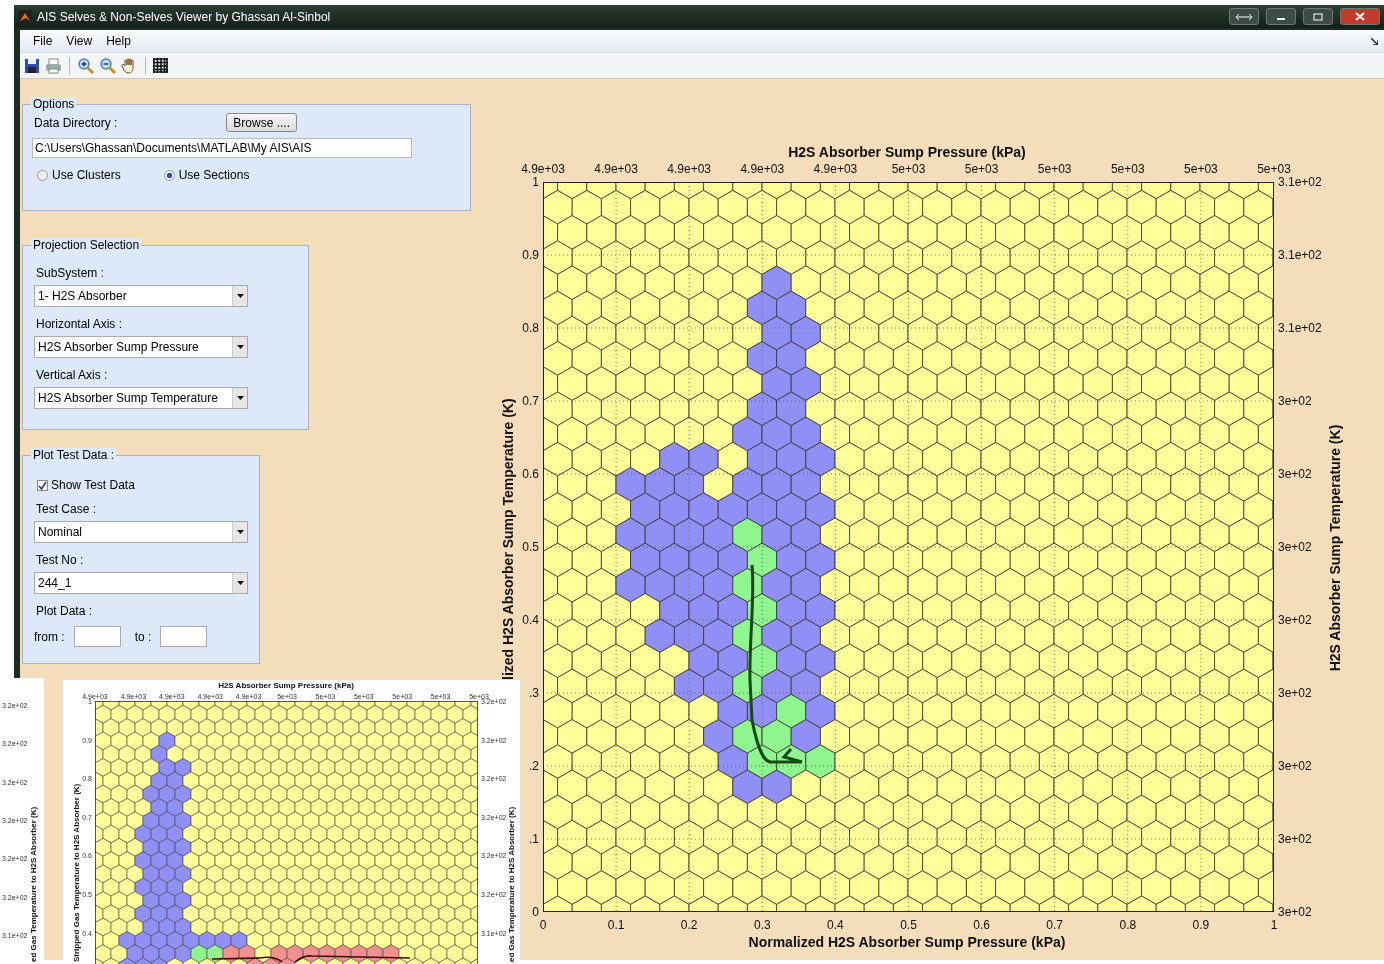  I want to click on axis-tick-label: .2, so click(534, 766).